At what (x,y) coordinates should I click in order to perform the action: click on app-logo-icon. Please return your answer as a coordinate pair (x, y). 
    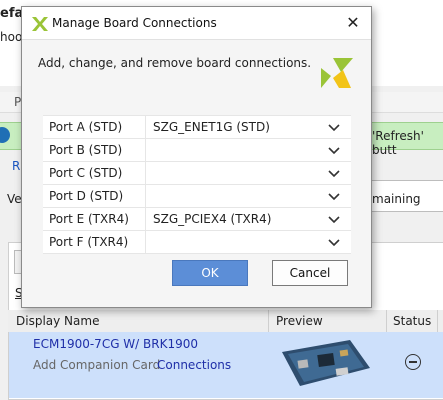
    Looking at the image, I should click on (40, 24).